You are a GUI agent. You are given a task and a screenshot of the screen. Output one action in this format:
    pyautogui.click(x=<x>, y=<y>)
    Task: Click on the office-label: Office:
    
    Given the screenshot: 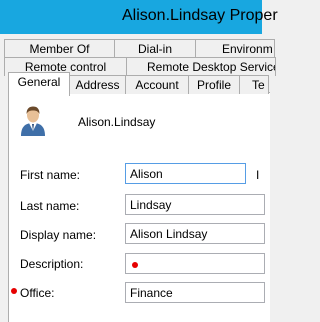 What is the action you would take?
    pyautogui.click(x=37, y=293)
    